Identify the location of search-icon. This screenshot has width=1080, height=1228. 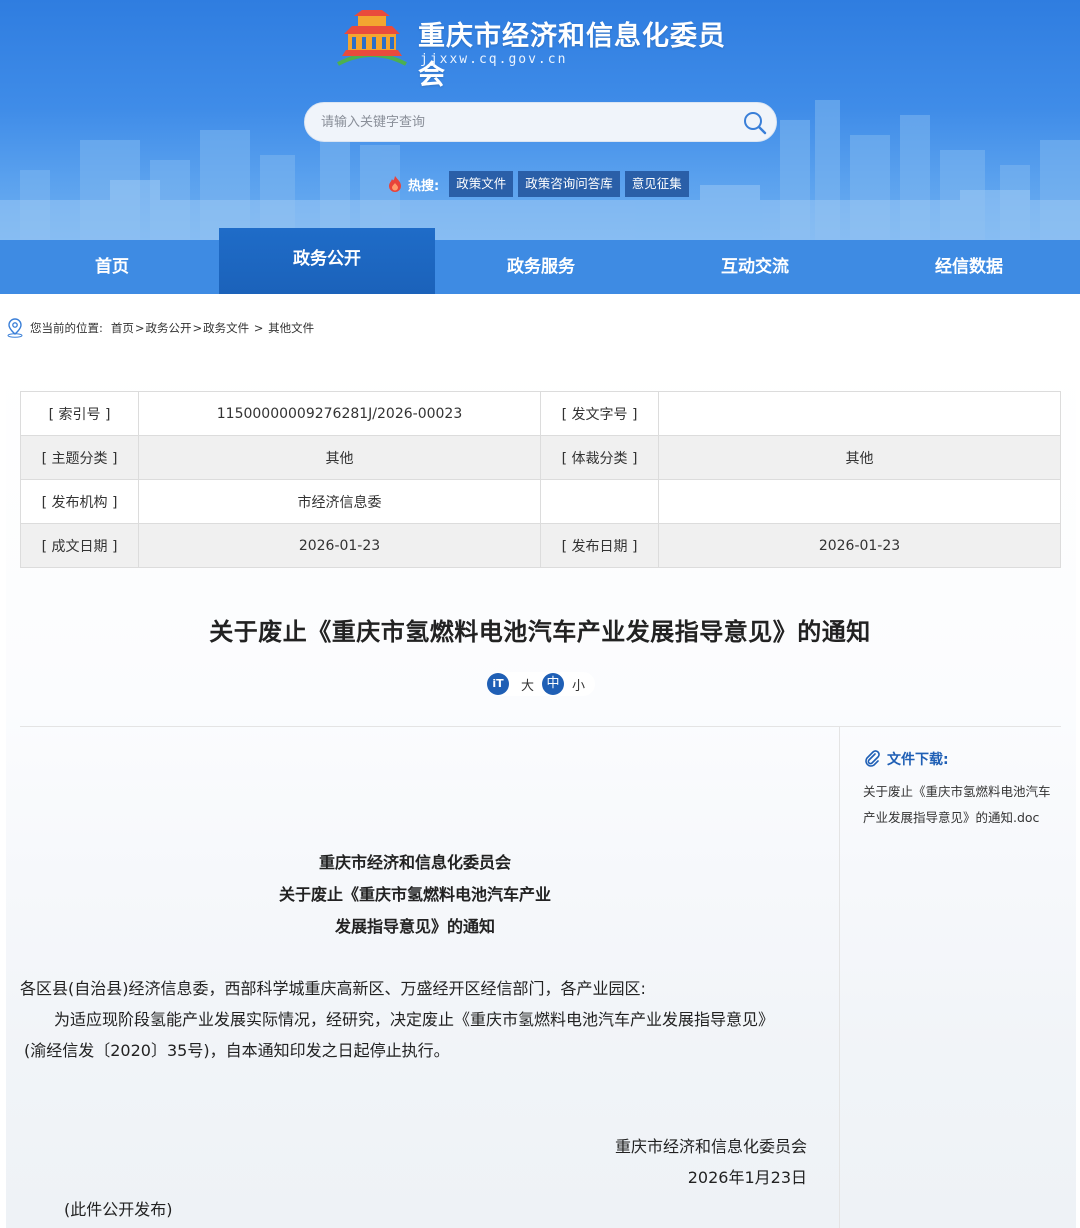
(755, 123).